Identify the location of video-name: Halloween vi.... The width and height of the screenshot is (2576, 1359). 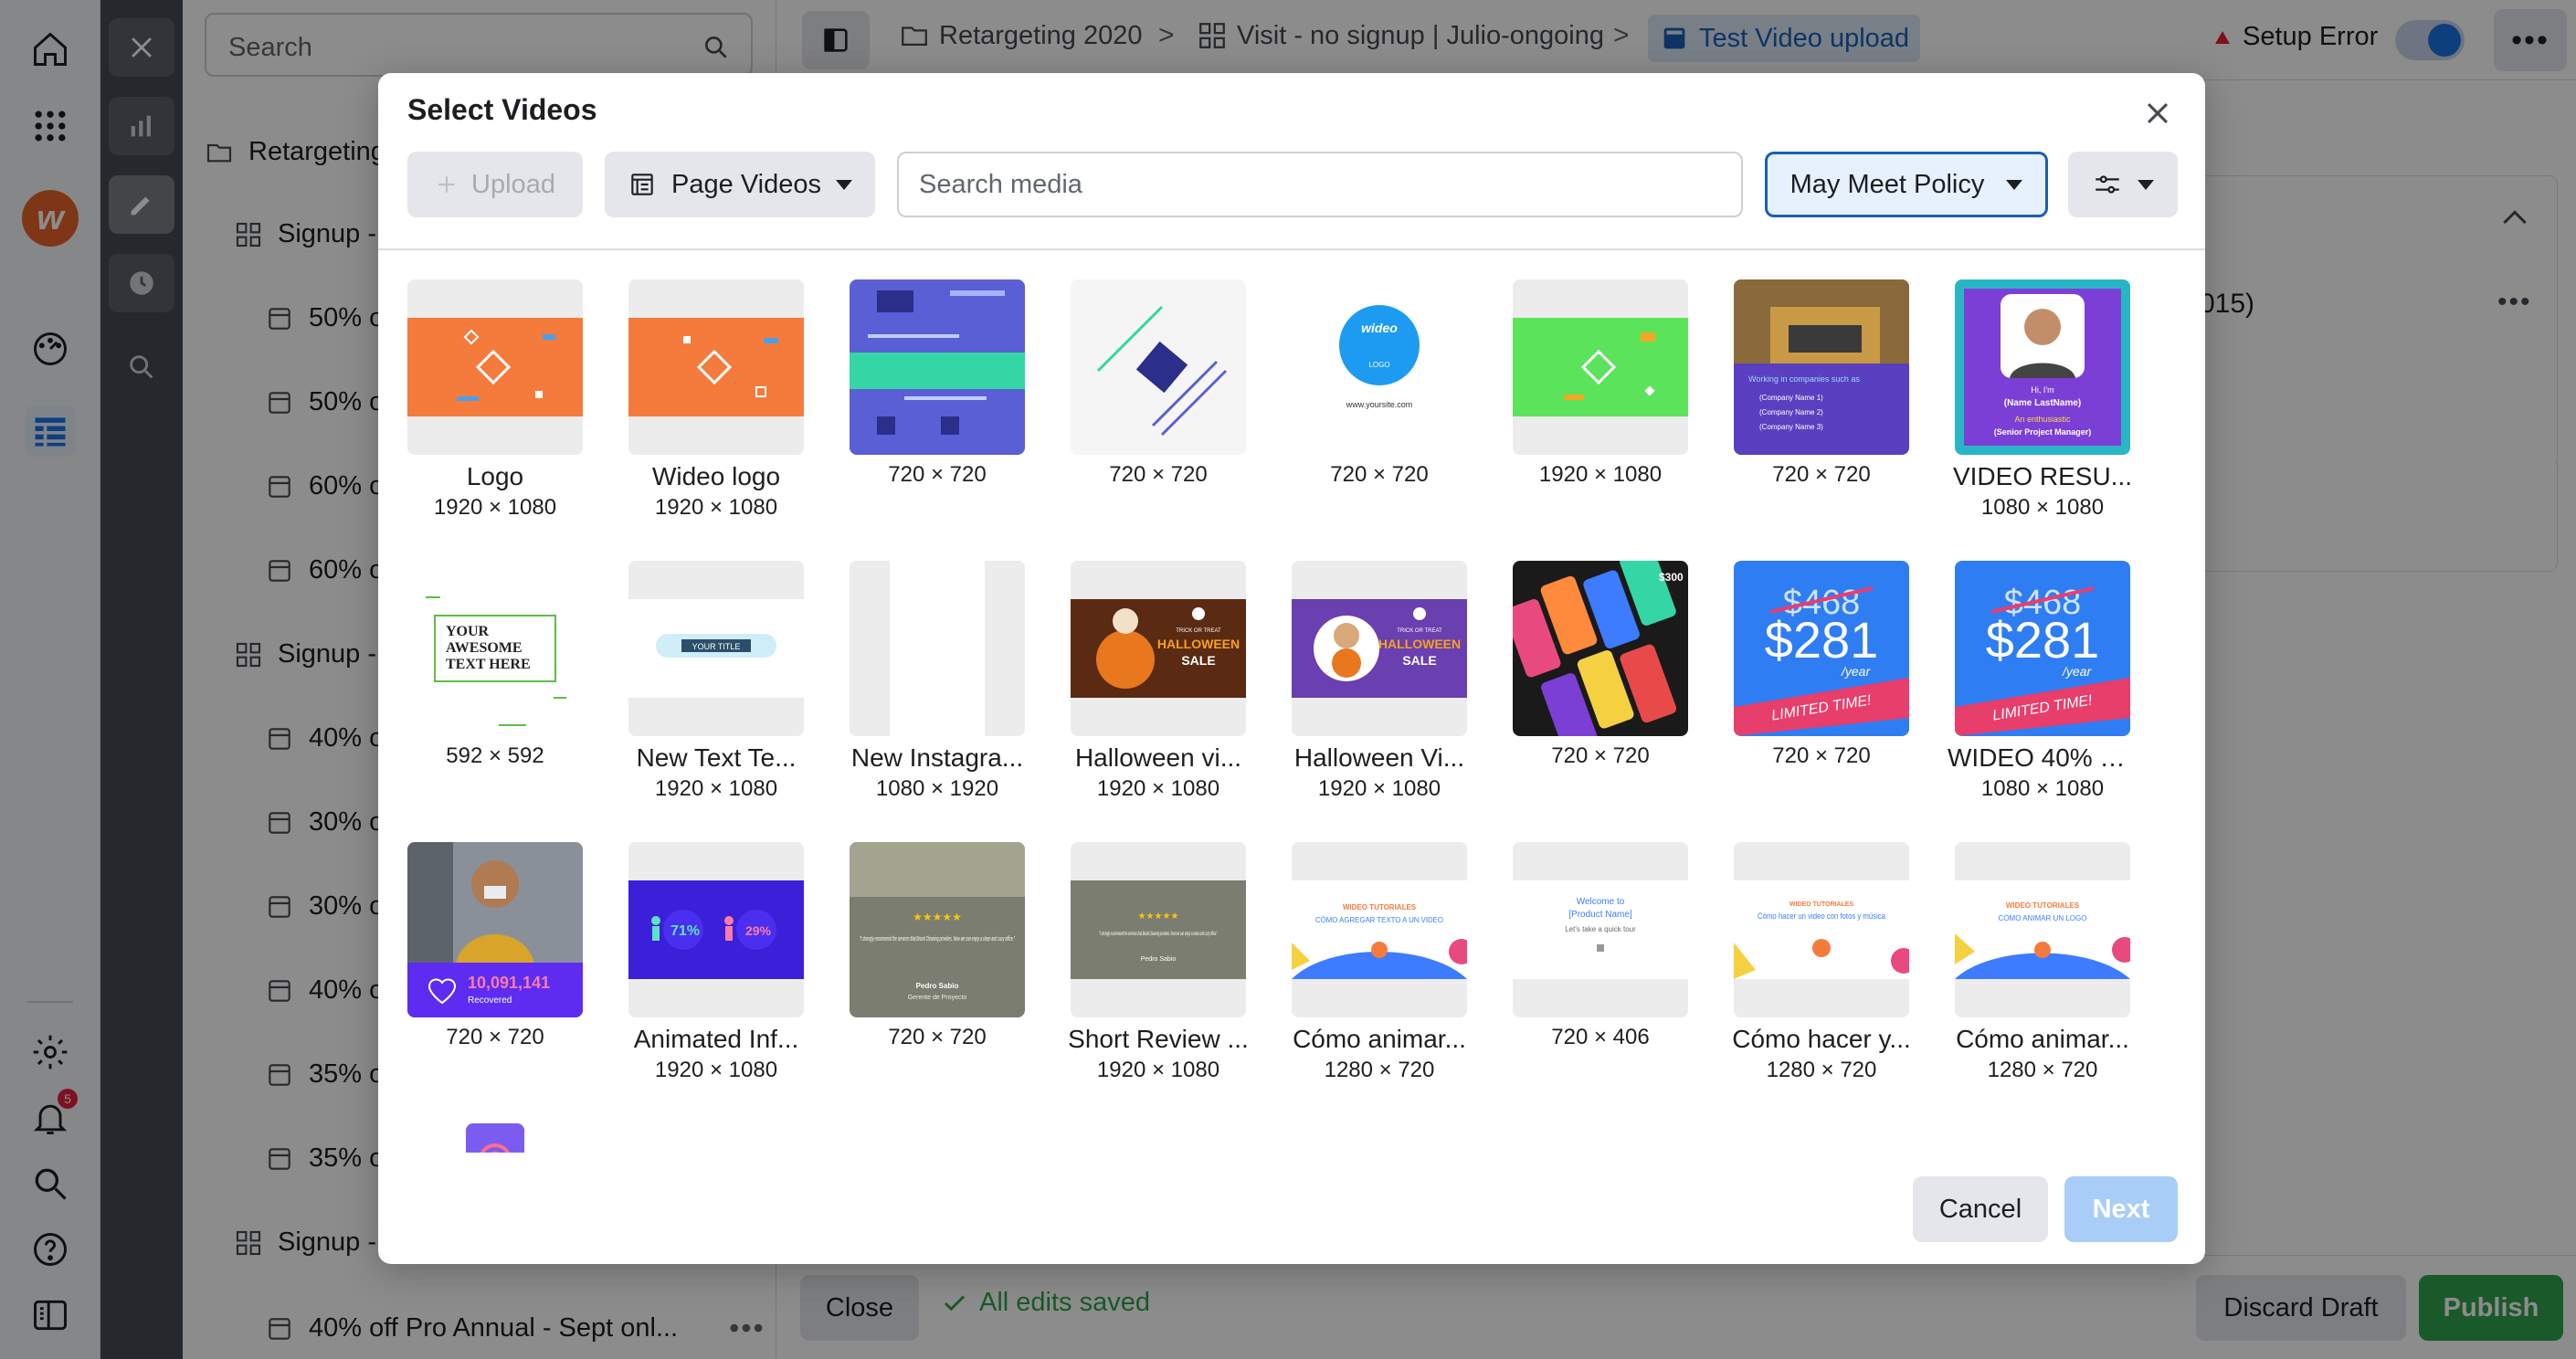
(1158, 758).